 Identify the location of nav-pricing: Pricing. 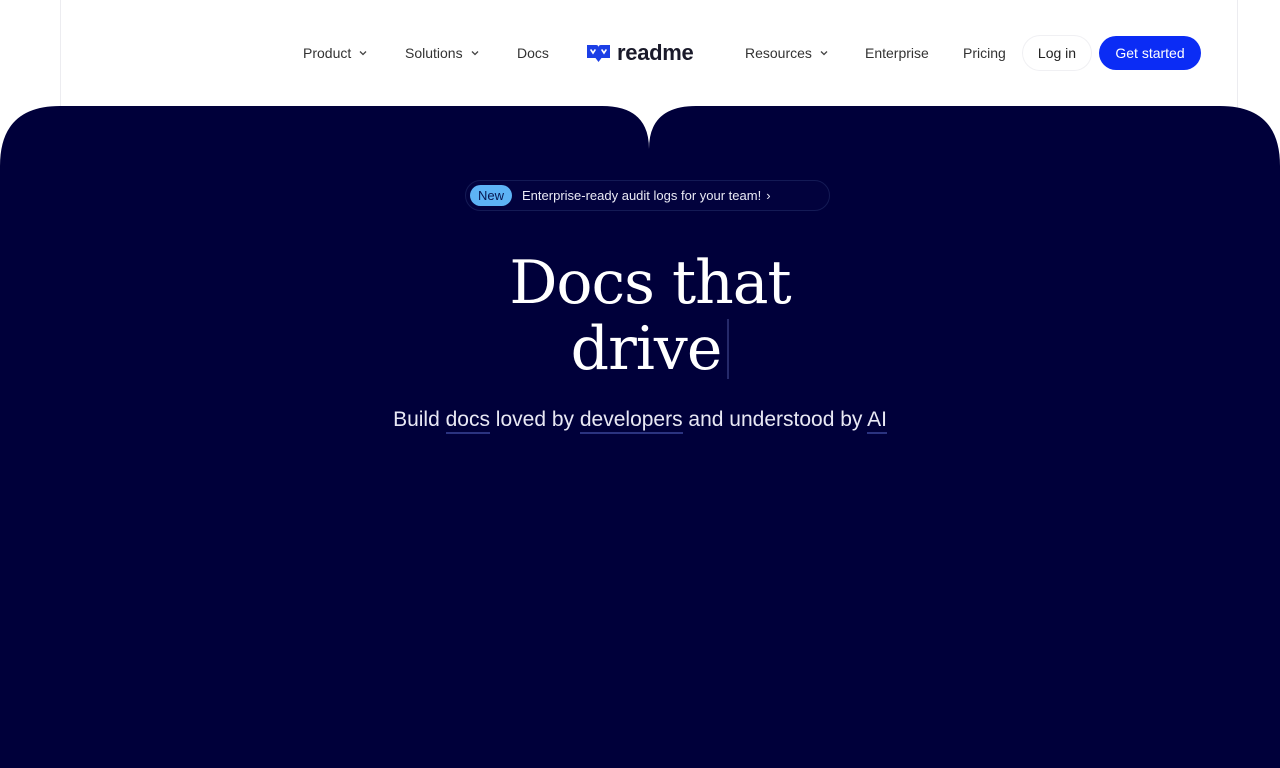
(984, 53).